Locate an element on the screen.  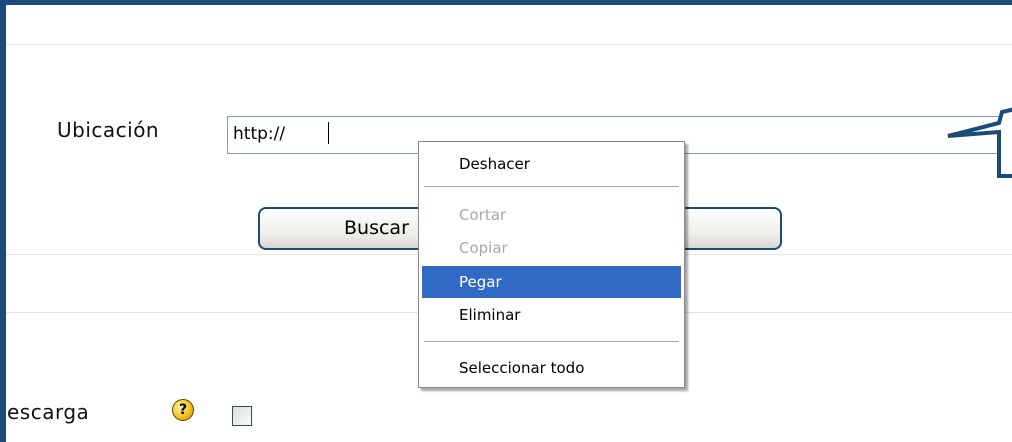
menu-item-deshacer: Deshacer is located at coordinates (551, 164).